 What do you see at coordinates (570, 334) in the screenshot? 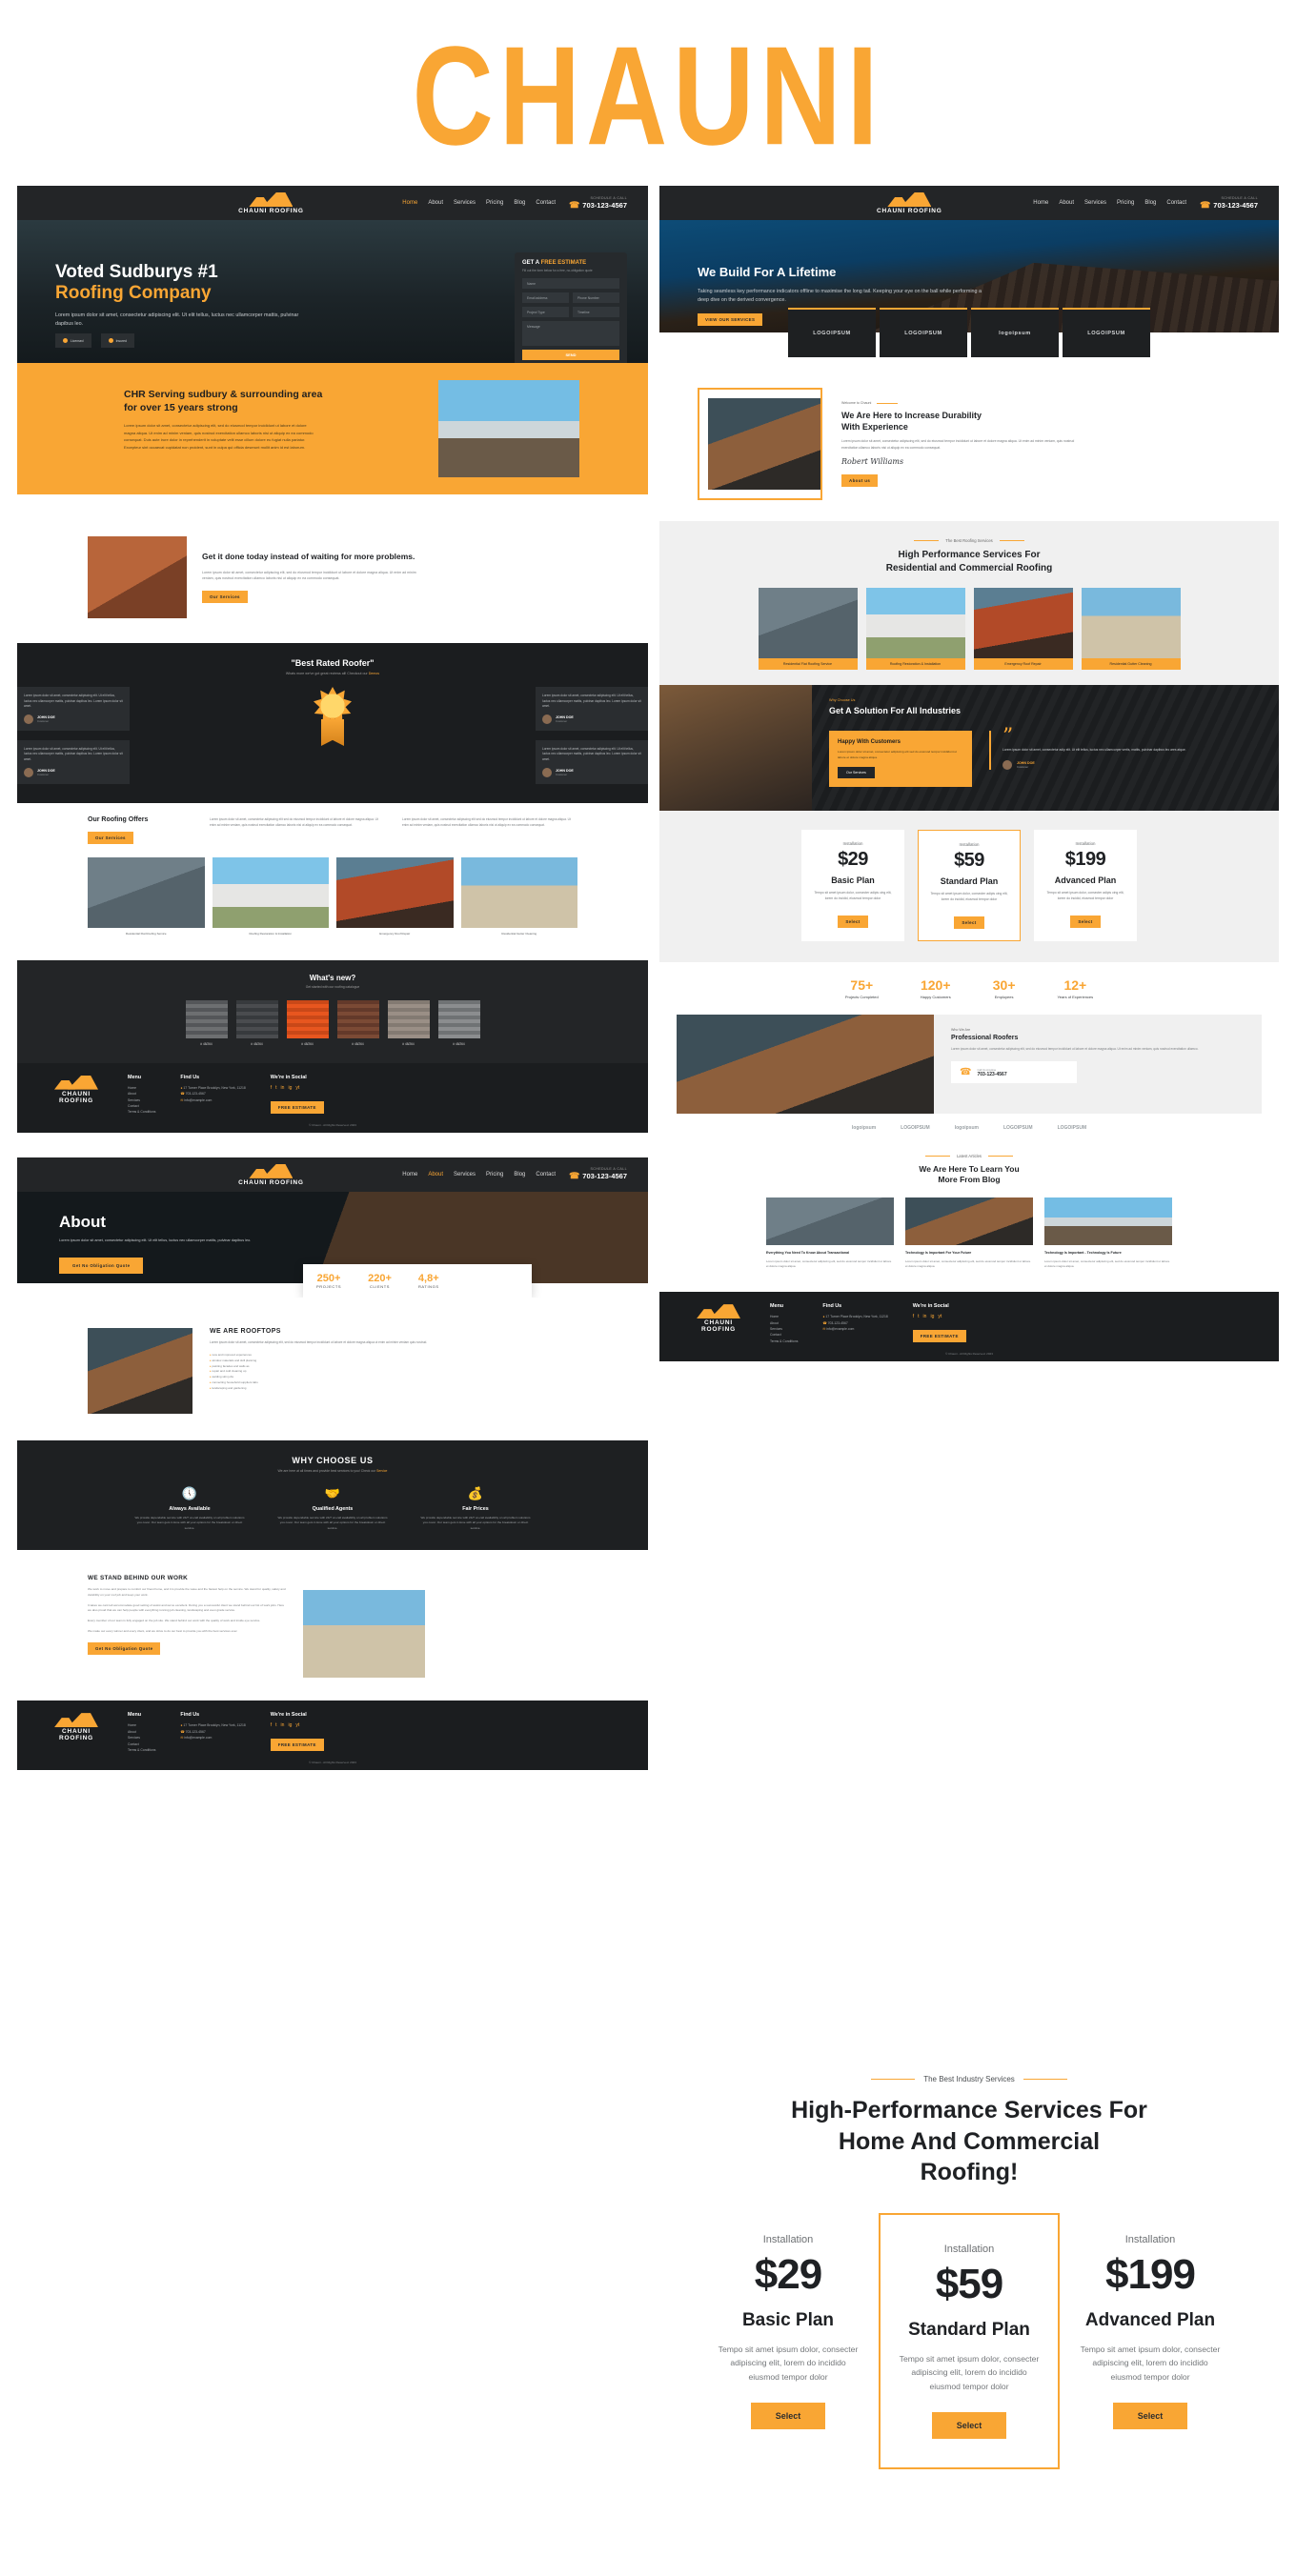
I see `message-field: Message` at bounding box center [570, 334].